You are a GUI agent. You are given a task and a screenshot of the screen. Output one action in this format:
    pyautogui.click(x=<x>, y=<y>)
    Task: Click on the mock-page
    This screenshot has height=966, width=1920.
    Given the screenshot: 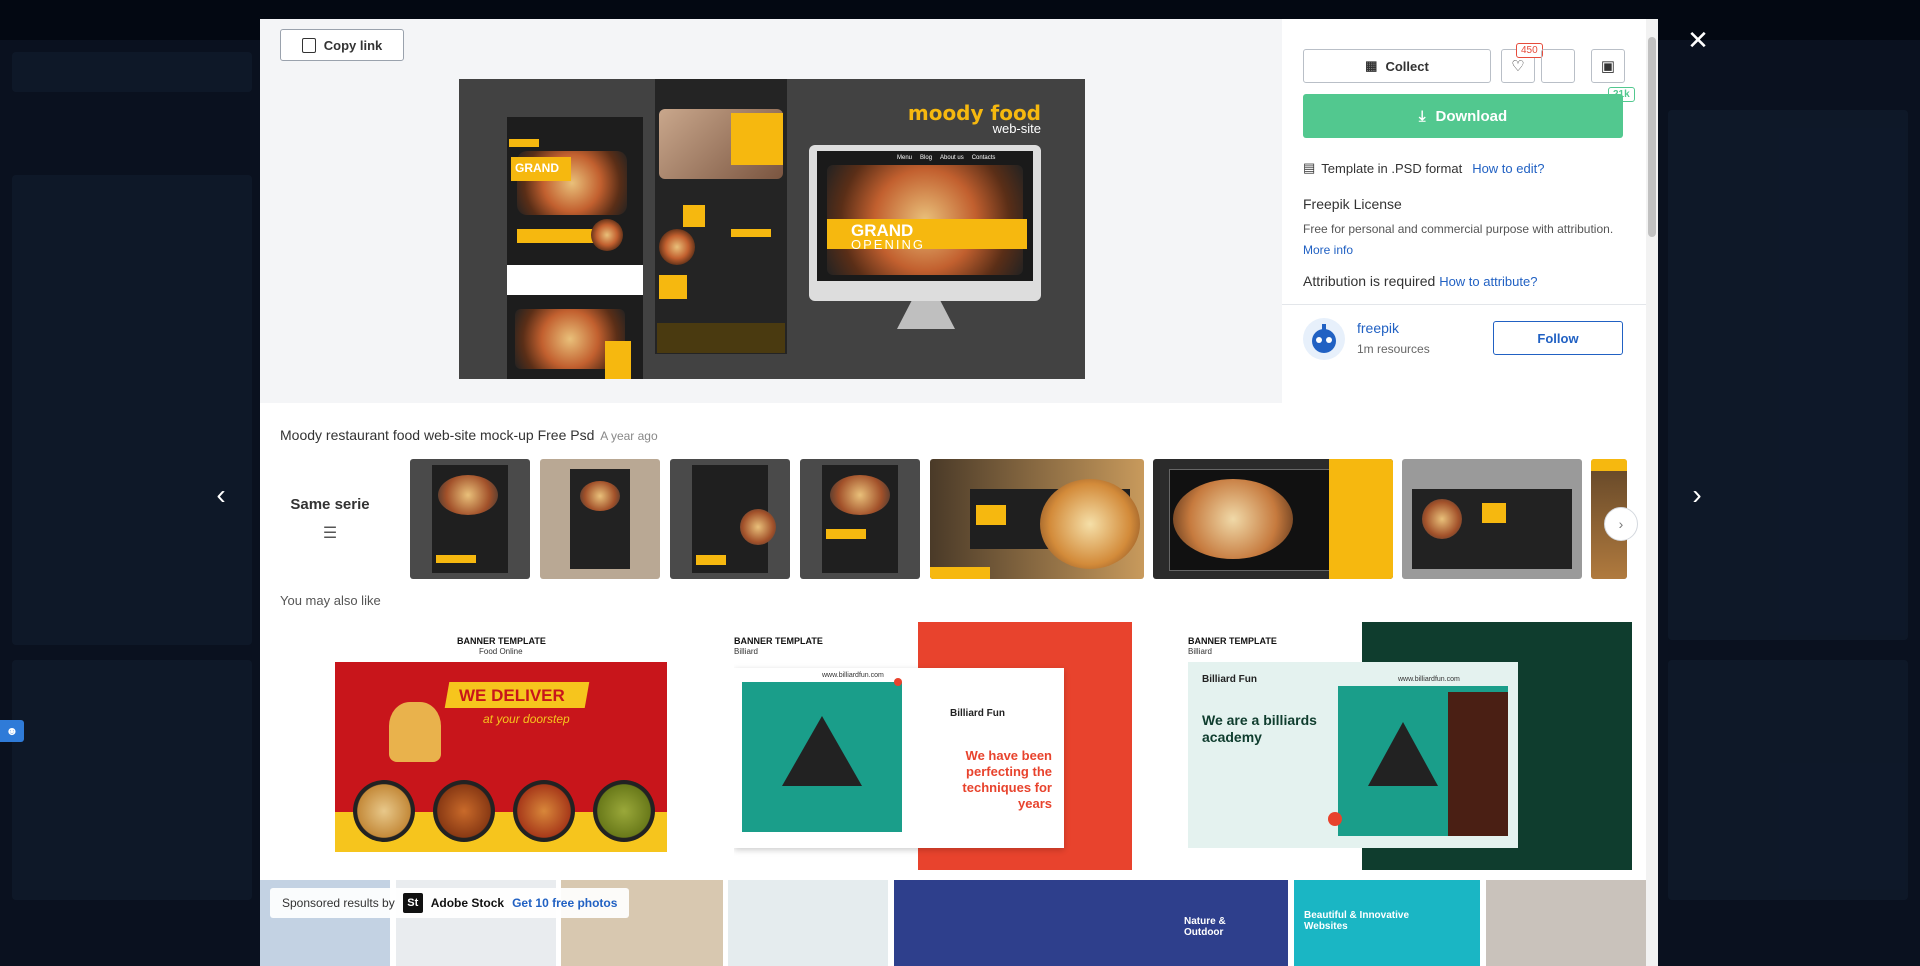 What is the action you would take?
    pyautogui.click(x=721, y=338)
    